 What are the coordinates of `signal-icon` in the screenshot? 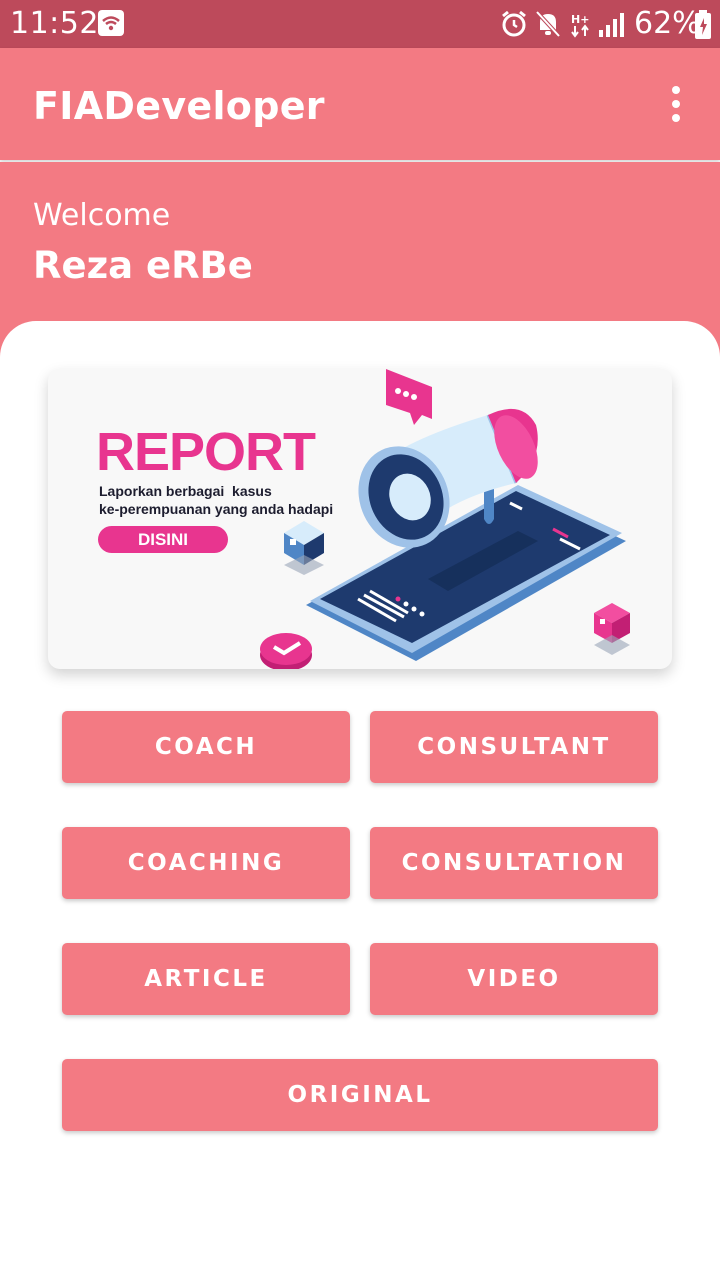 It's located at (612, 27).